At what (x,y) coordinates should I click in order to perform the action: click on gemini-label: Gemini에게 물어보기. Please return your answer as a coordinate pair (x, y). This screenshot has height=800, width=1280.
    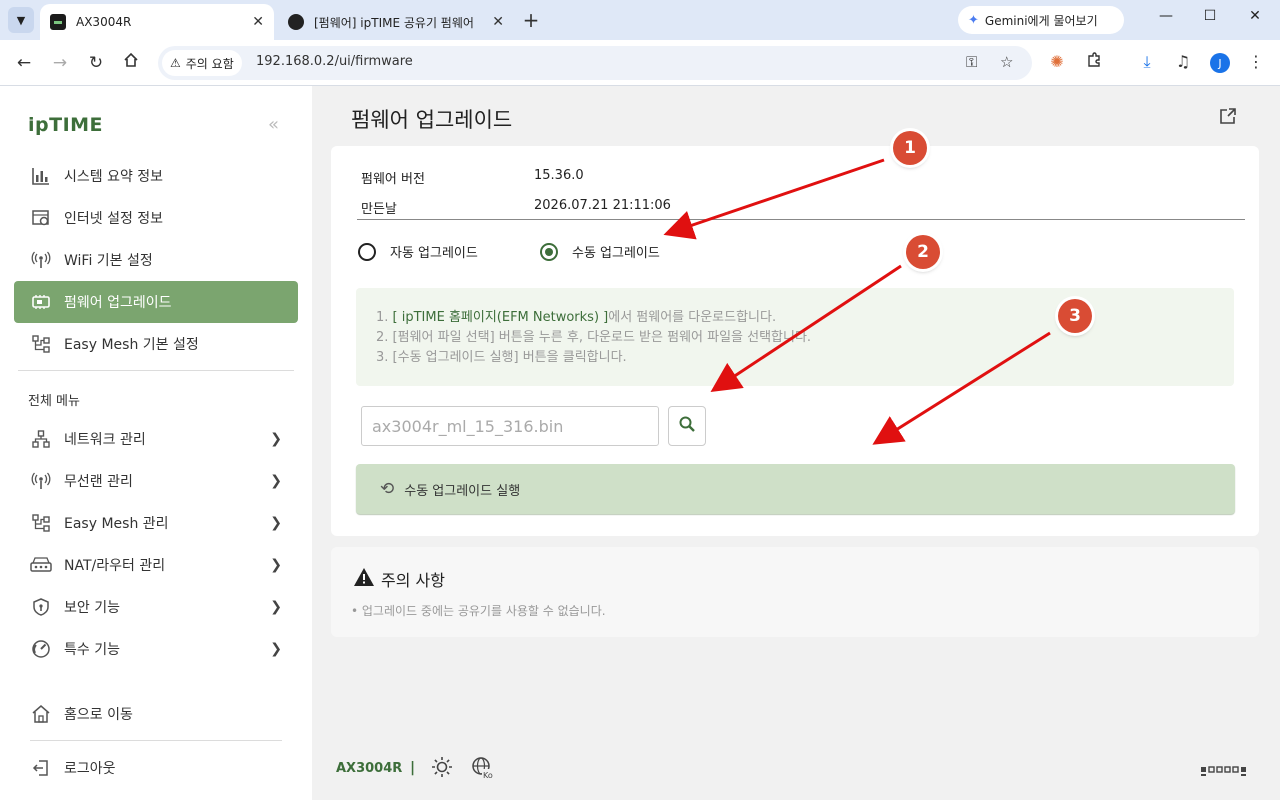
    Looking at the image, I should click on (1041, 20).